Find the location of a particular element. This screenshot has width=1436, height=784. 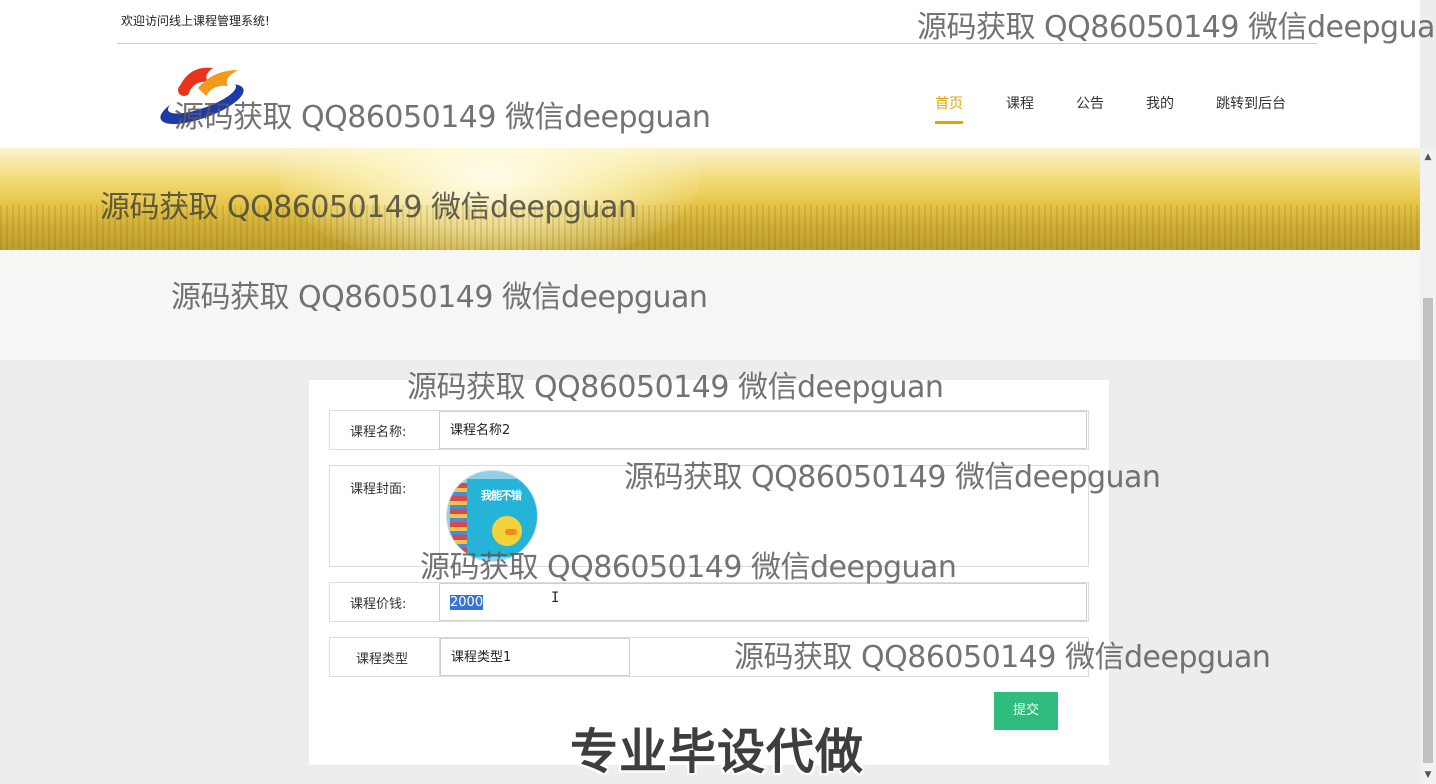

watermark-banner: 源码获取 QQ86050149 微信deepguan is located at coordinates (368, 207).